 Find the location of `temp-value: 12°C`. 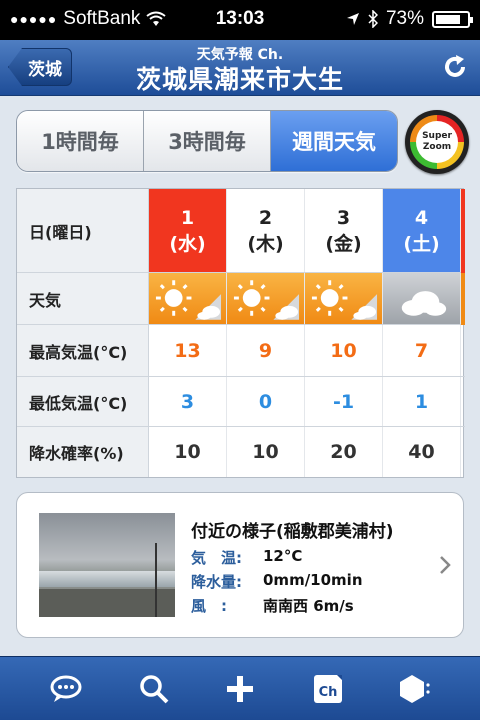

temp-value: 12°C is located at coordinates (283, 556).